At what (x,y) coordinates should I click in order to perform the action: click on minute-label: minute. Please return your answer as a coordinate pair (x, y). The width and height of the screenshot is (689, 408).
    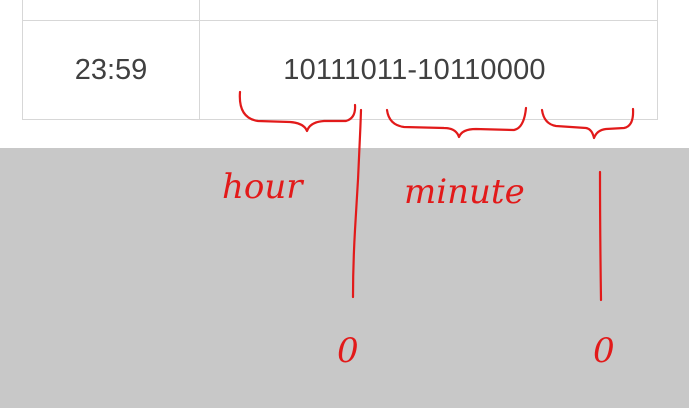
    Looking at the image, I should click on (464, 192).